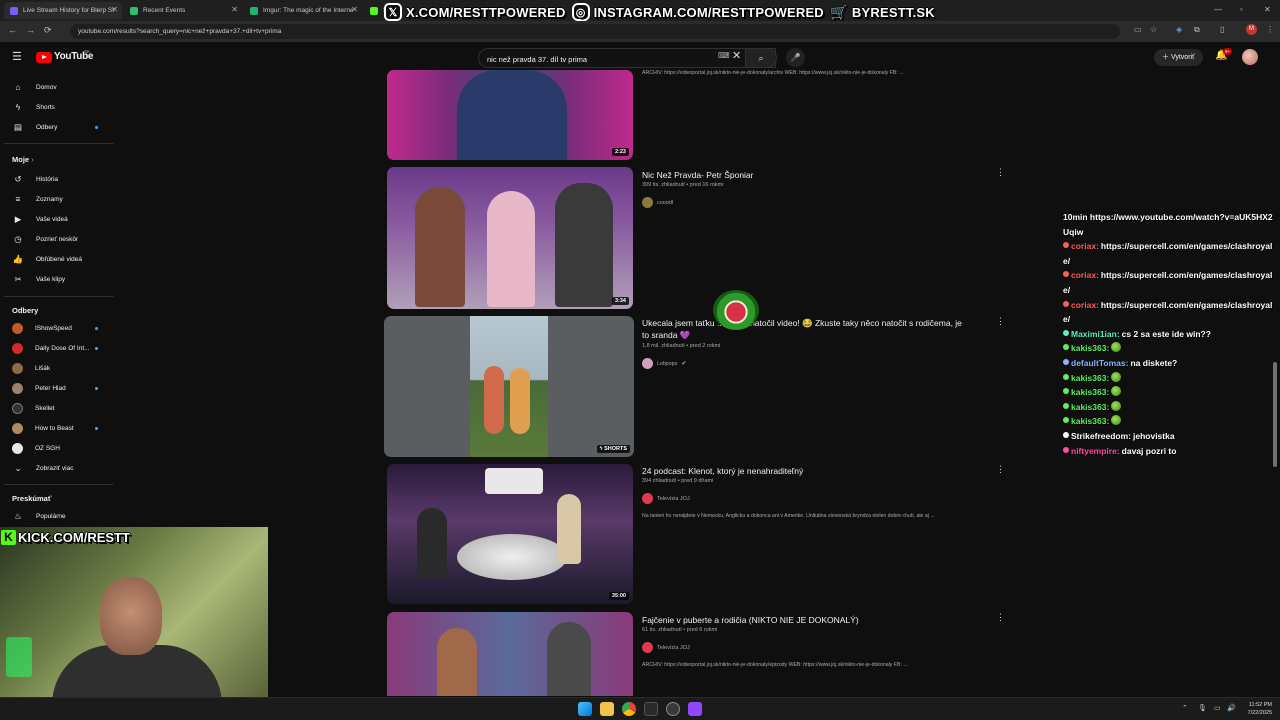 This screenshot has width=1280, height=720. Describe the element at coordinates (1154, 362) in the screenshot. I see `chat-text: na diskete?` at that location.